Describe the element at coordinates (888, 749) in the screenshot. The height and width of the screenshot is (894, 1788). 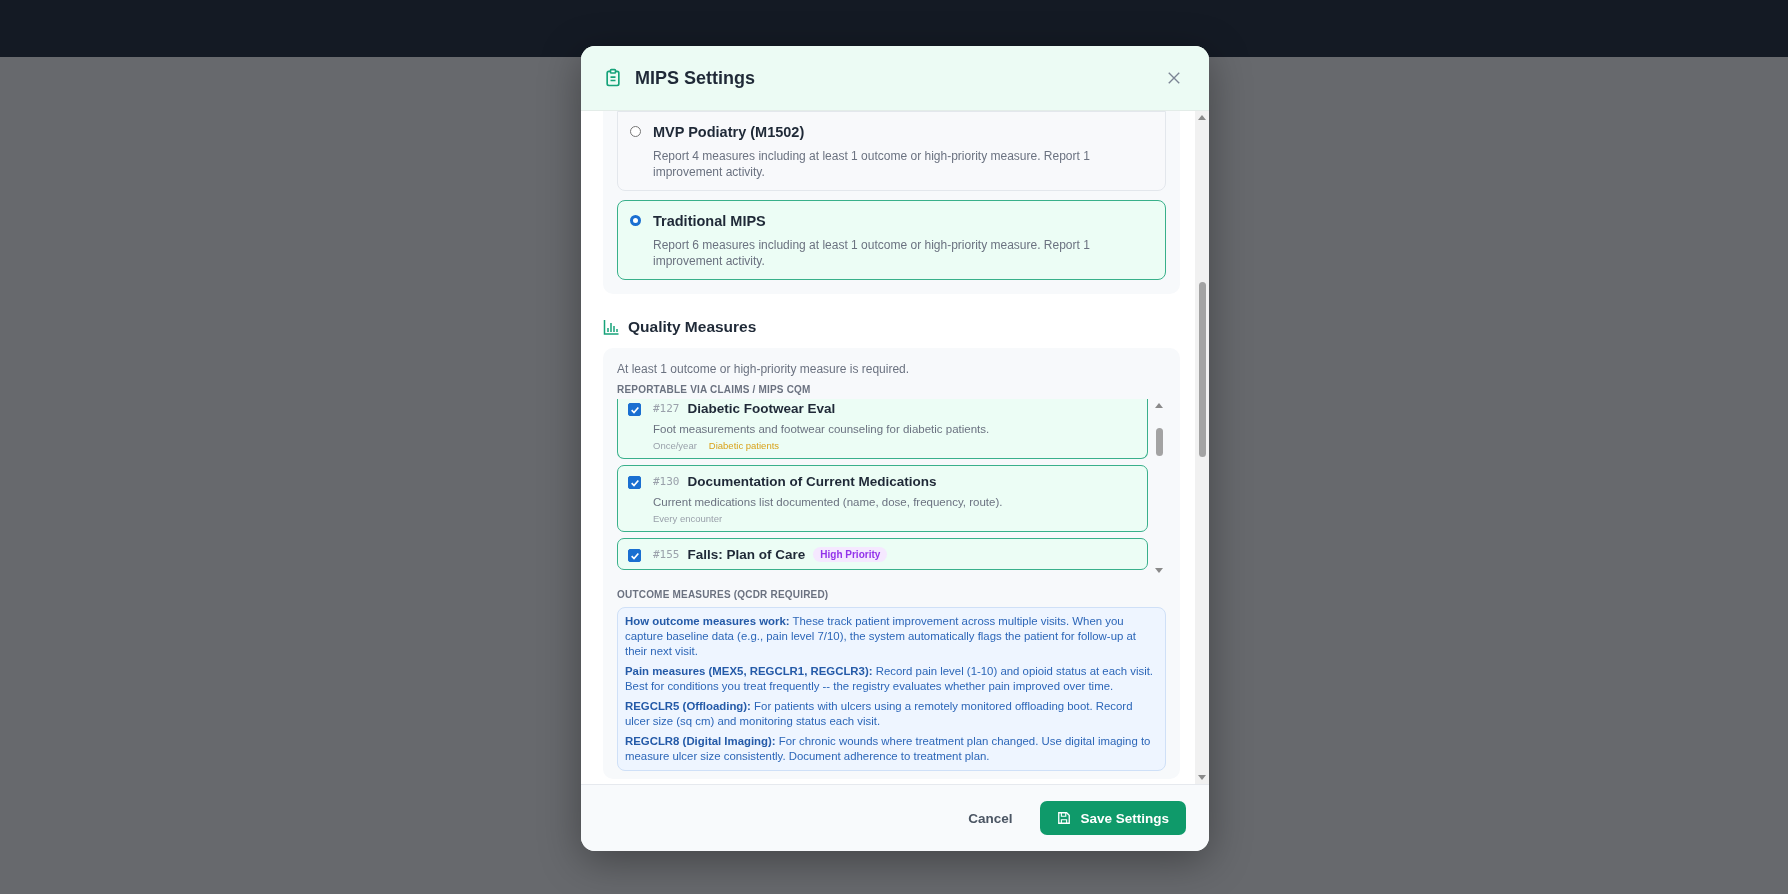
I see `info-paragraph: REGCLR8 (Digital Imaging): For chronic wounds where treatment plan changed. Use digital imaging to measure ulcer size consistently. Document adherence to treatment plan.` at that location.